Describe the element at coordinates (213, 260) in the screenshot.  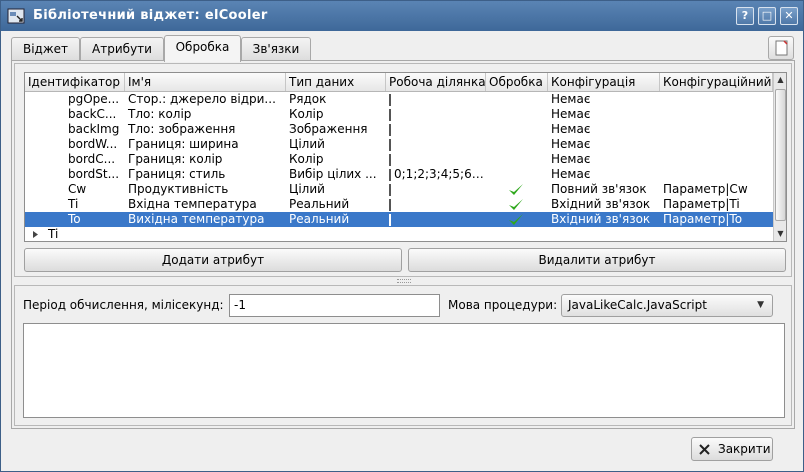
I see `add-attribute-button: Додати атрибут` at that location.